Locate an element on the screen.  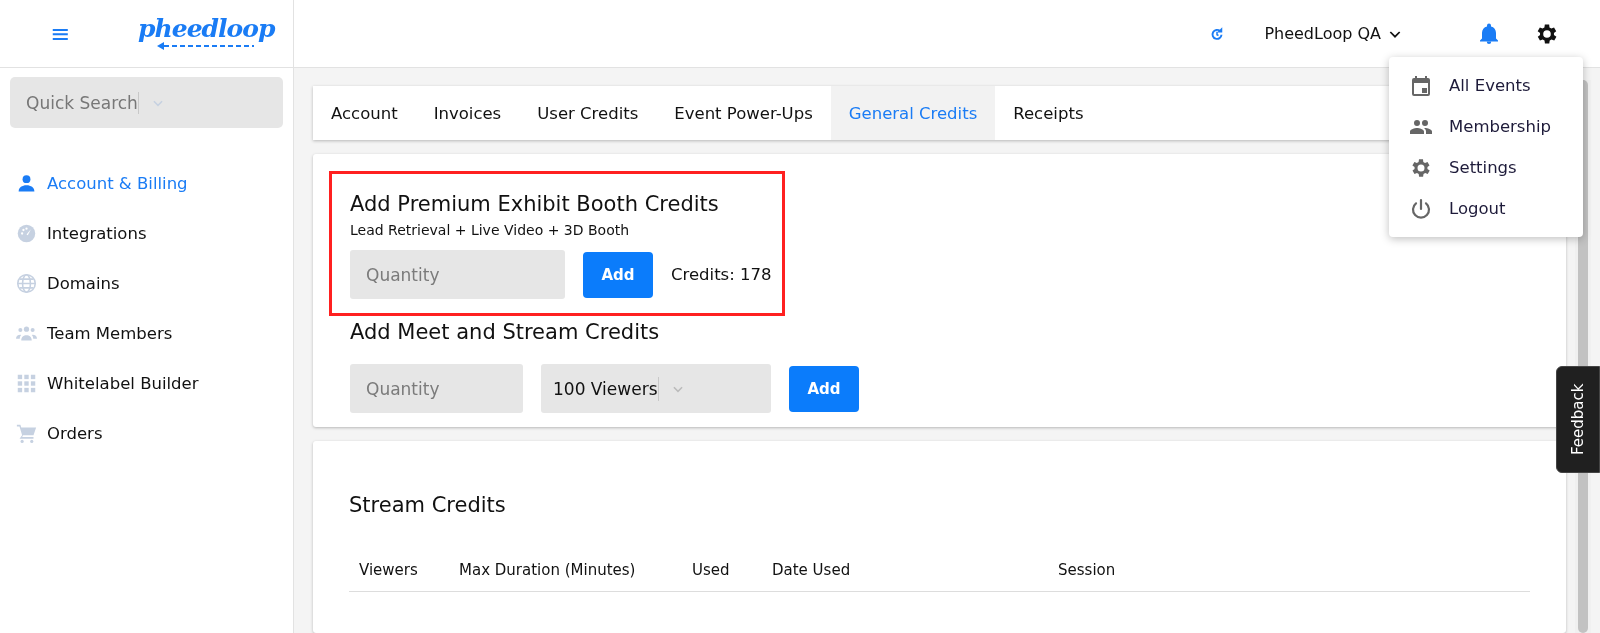
globe-icon is located at coordinates (26, 283).